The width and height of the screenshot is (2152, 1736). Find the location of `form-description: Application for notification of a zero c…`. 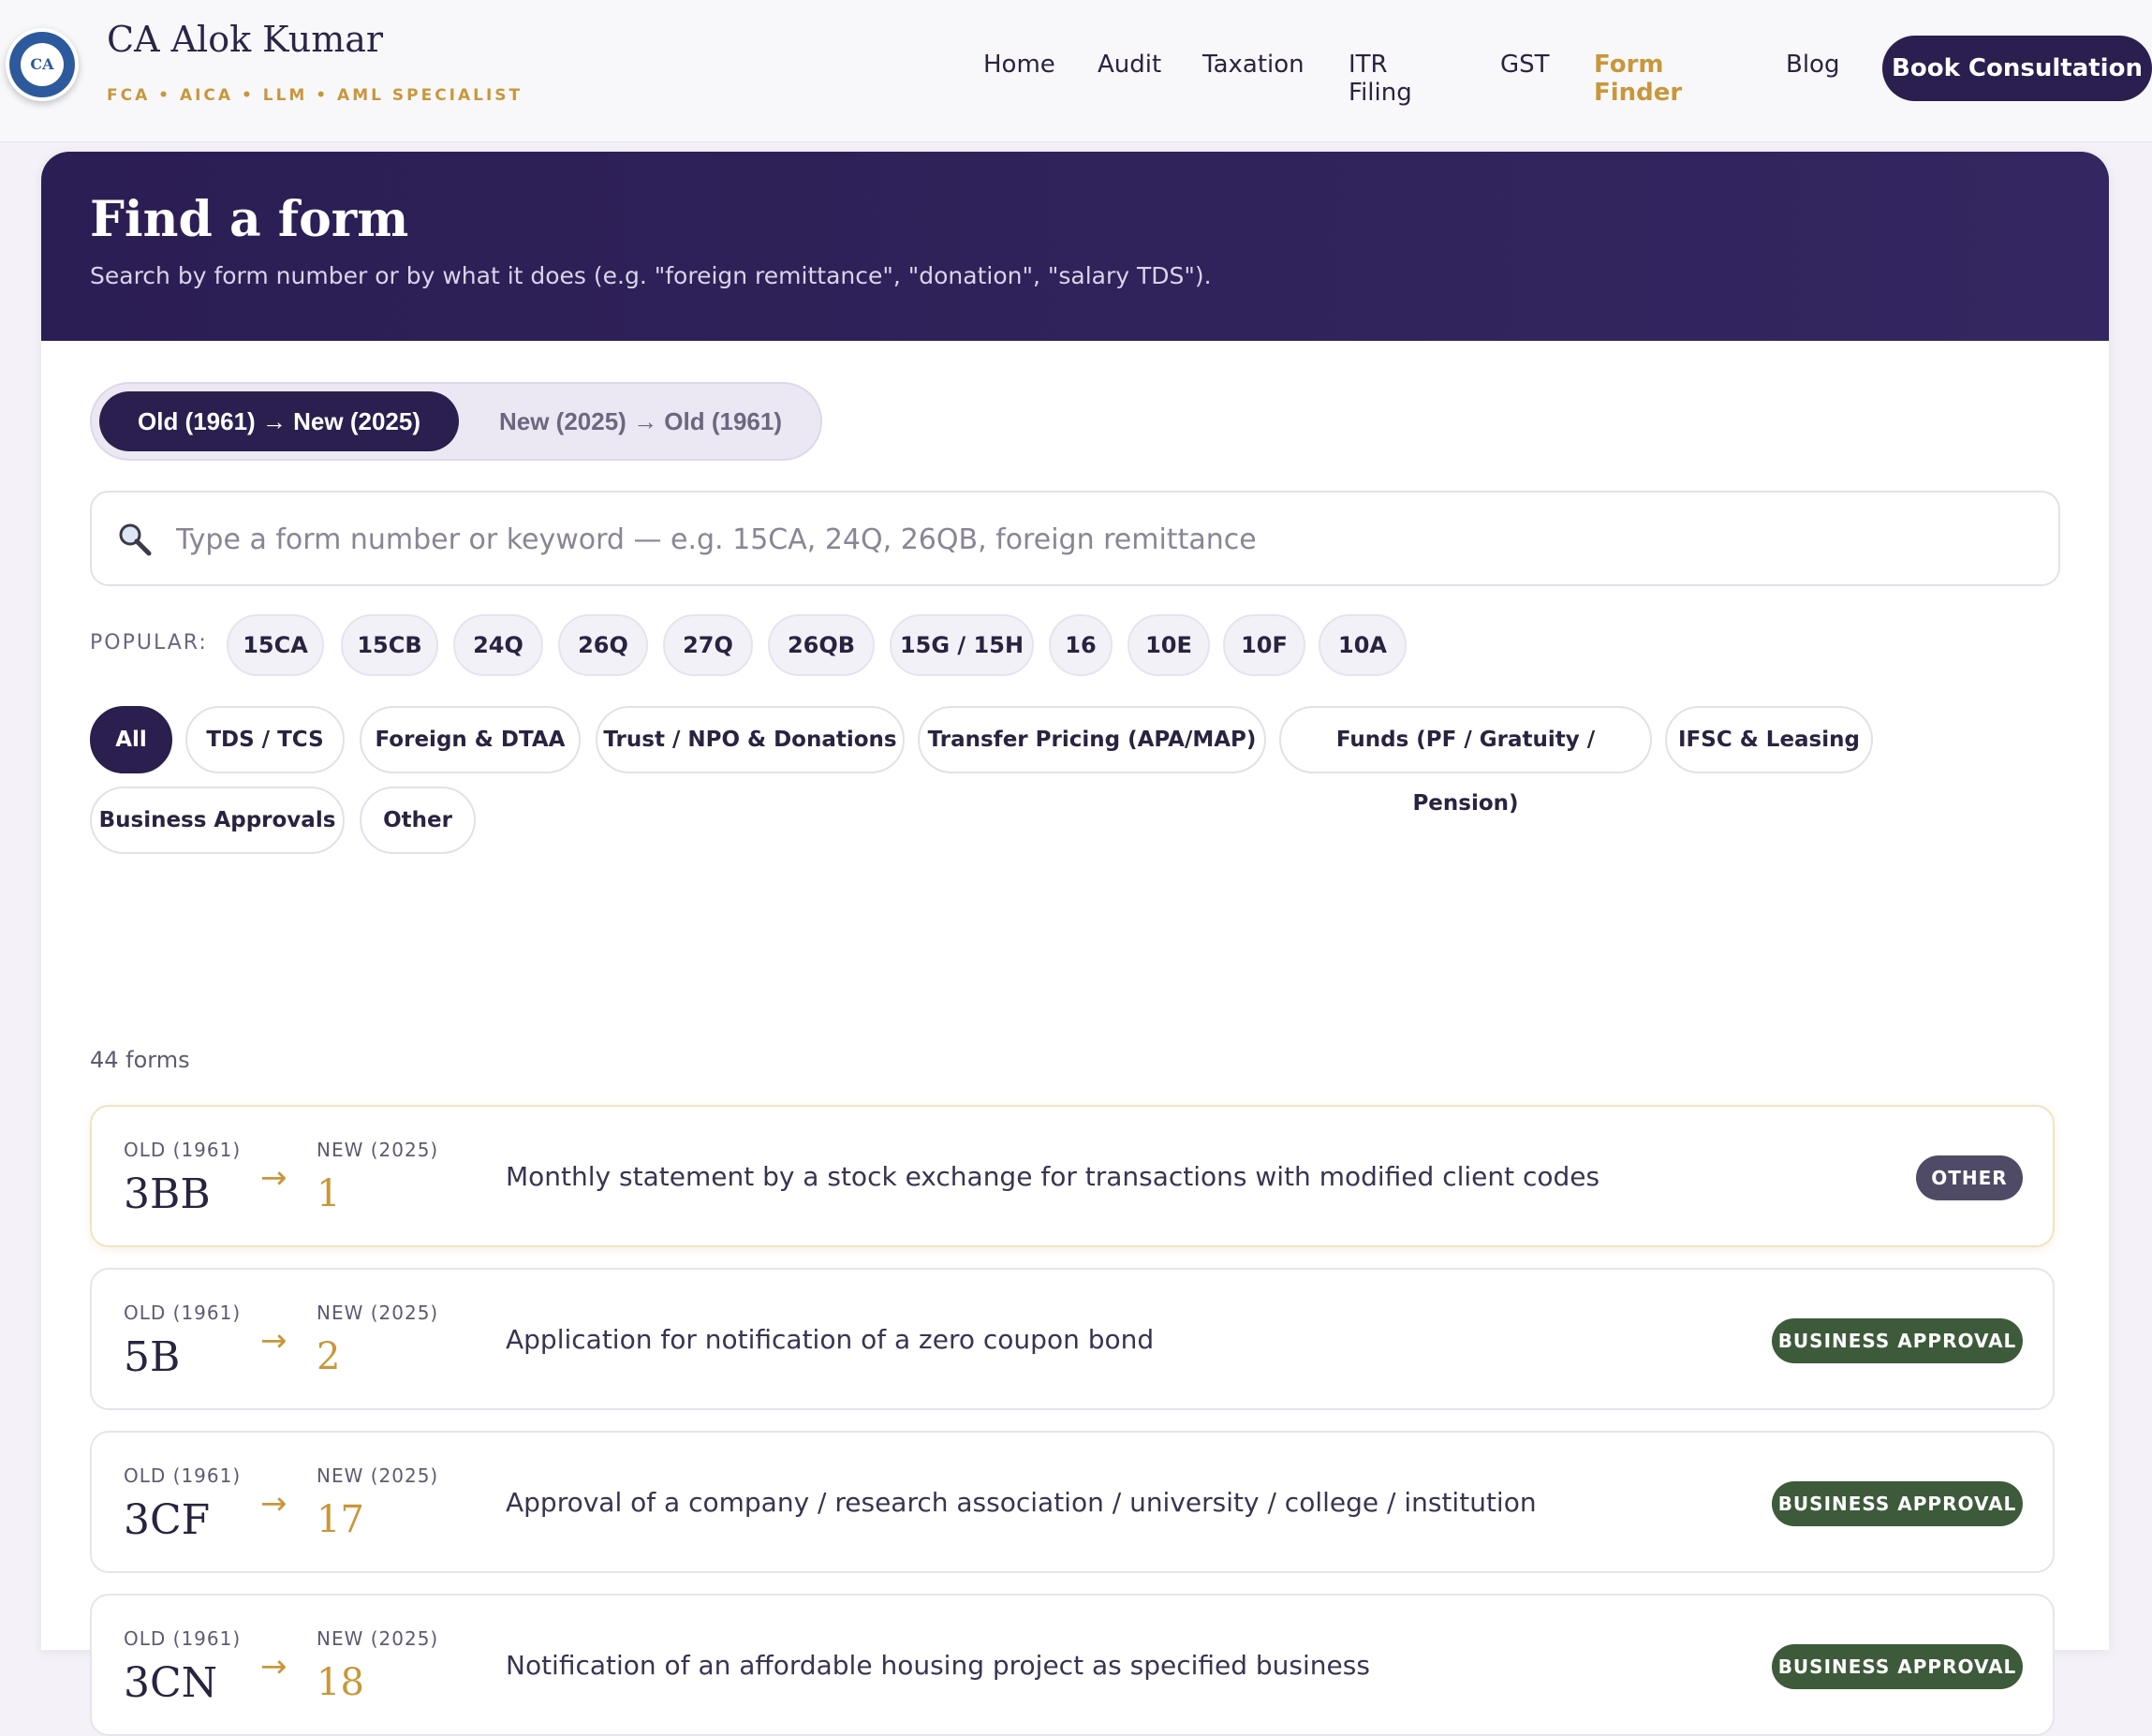

form-description: Application for notification of a zero c… is located at coordinates (830, 1340).